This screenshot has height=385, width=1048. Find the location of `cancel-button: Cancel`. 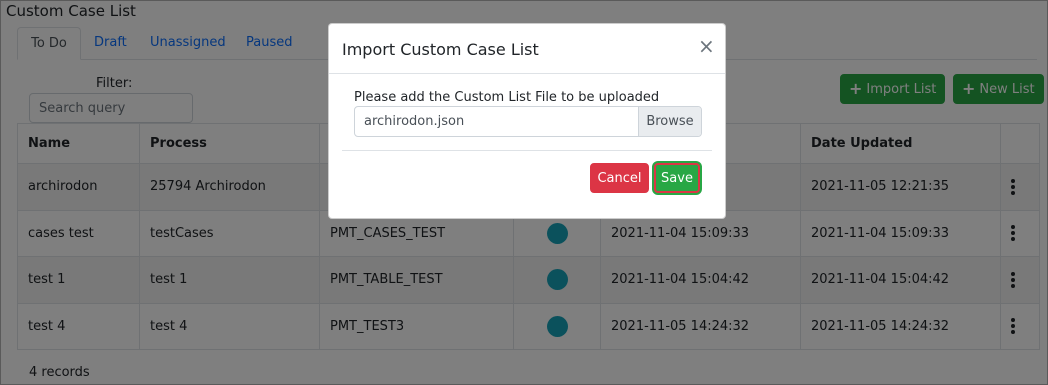

cancel-button: Cancel is located at coordinates (619, 178).